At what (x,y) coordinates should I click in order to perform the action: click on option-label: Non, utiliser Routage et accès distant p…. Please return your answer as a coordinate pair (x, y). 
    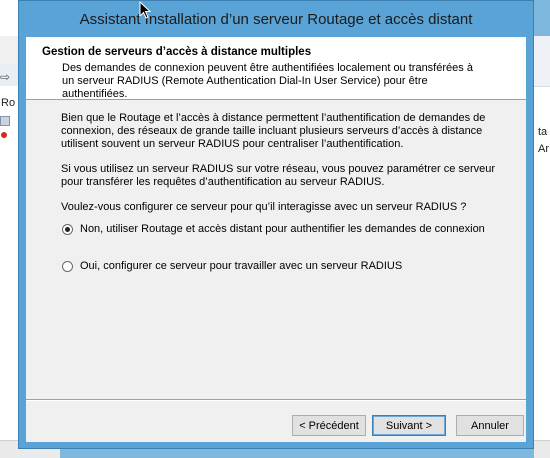
    Looking at the image, I should click on (282, 229).